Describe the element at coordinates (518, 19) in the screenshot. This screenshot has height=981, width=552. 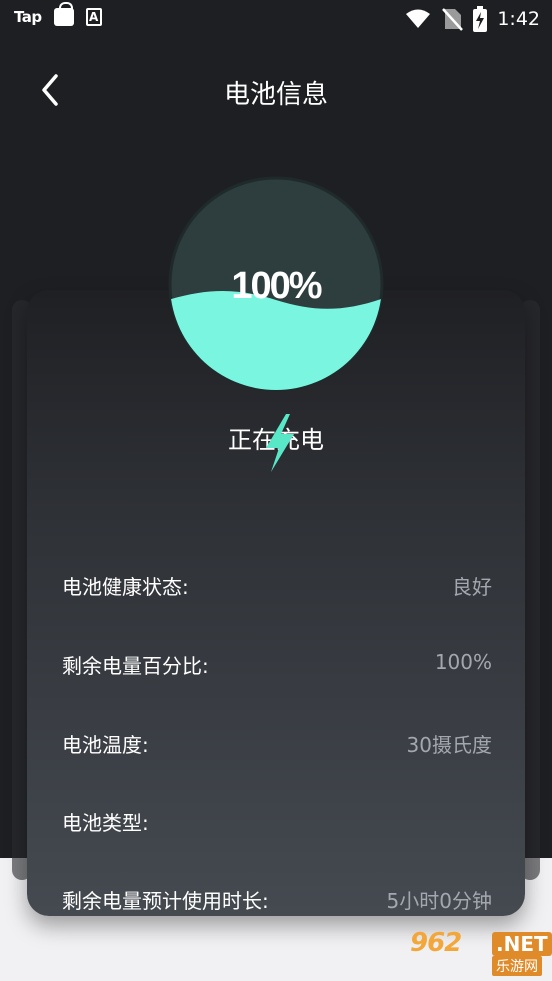
I see `clock-time: 1:42` at that location.